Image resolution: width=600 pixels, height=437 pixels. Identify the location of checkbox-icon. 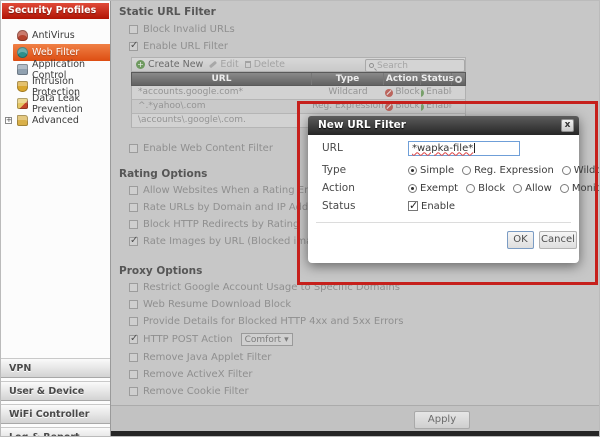
(413, 205).